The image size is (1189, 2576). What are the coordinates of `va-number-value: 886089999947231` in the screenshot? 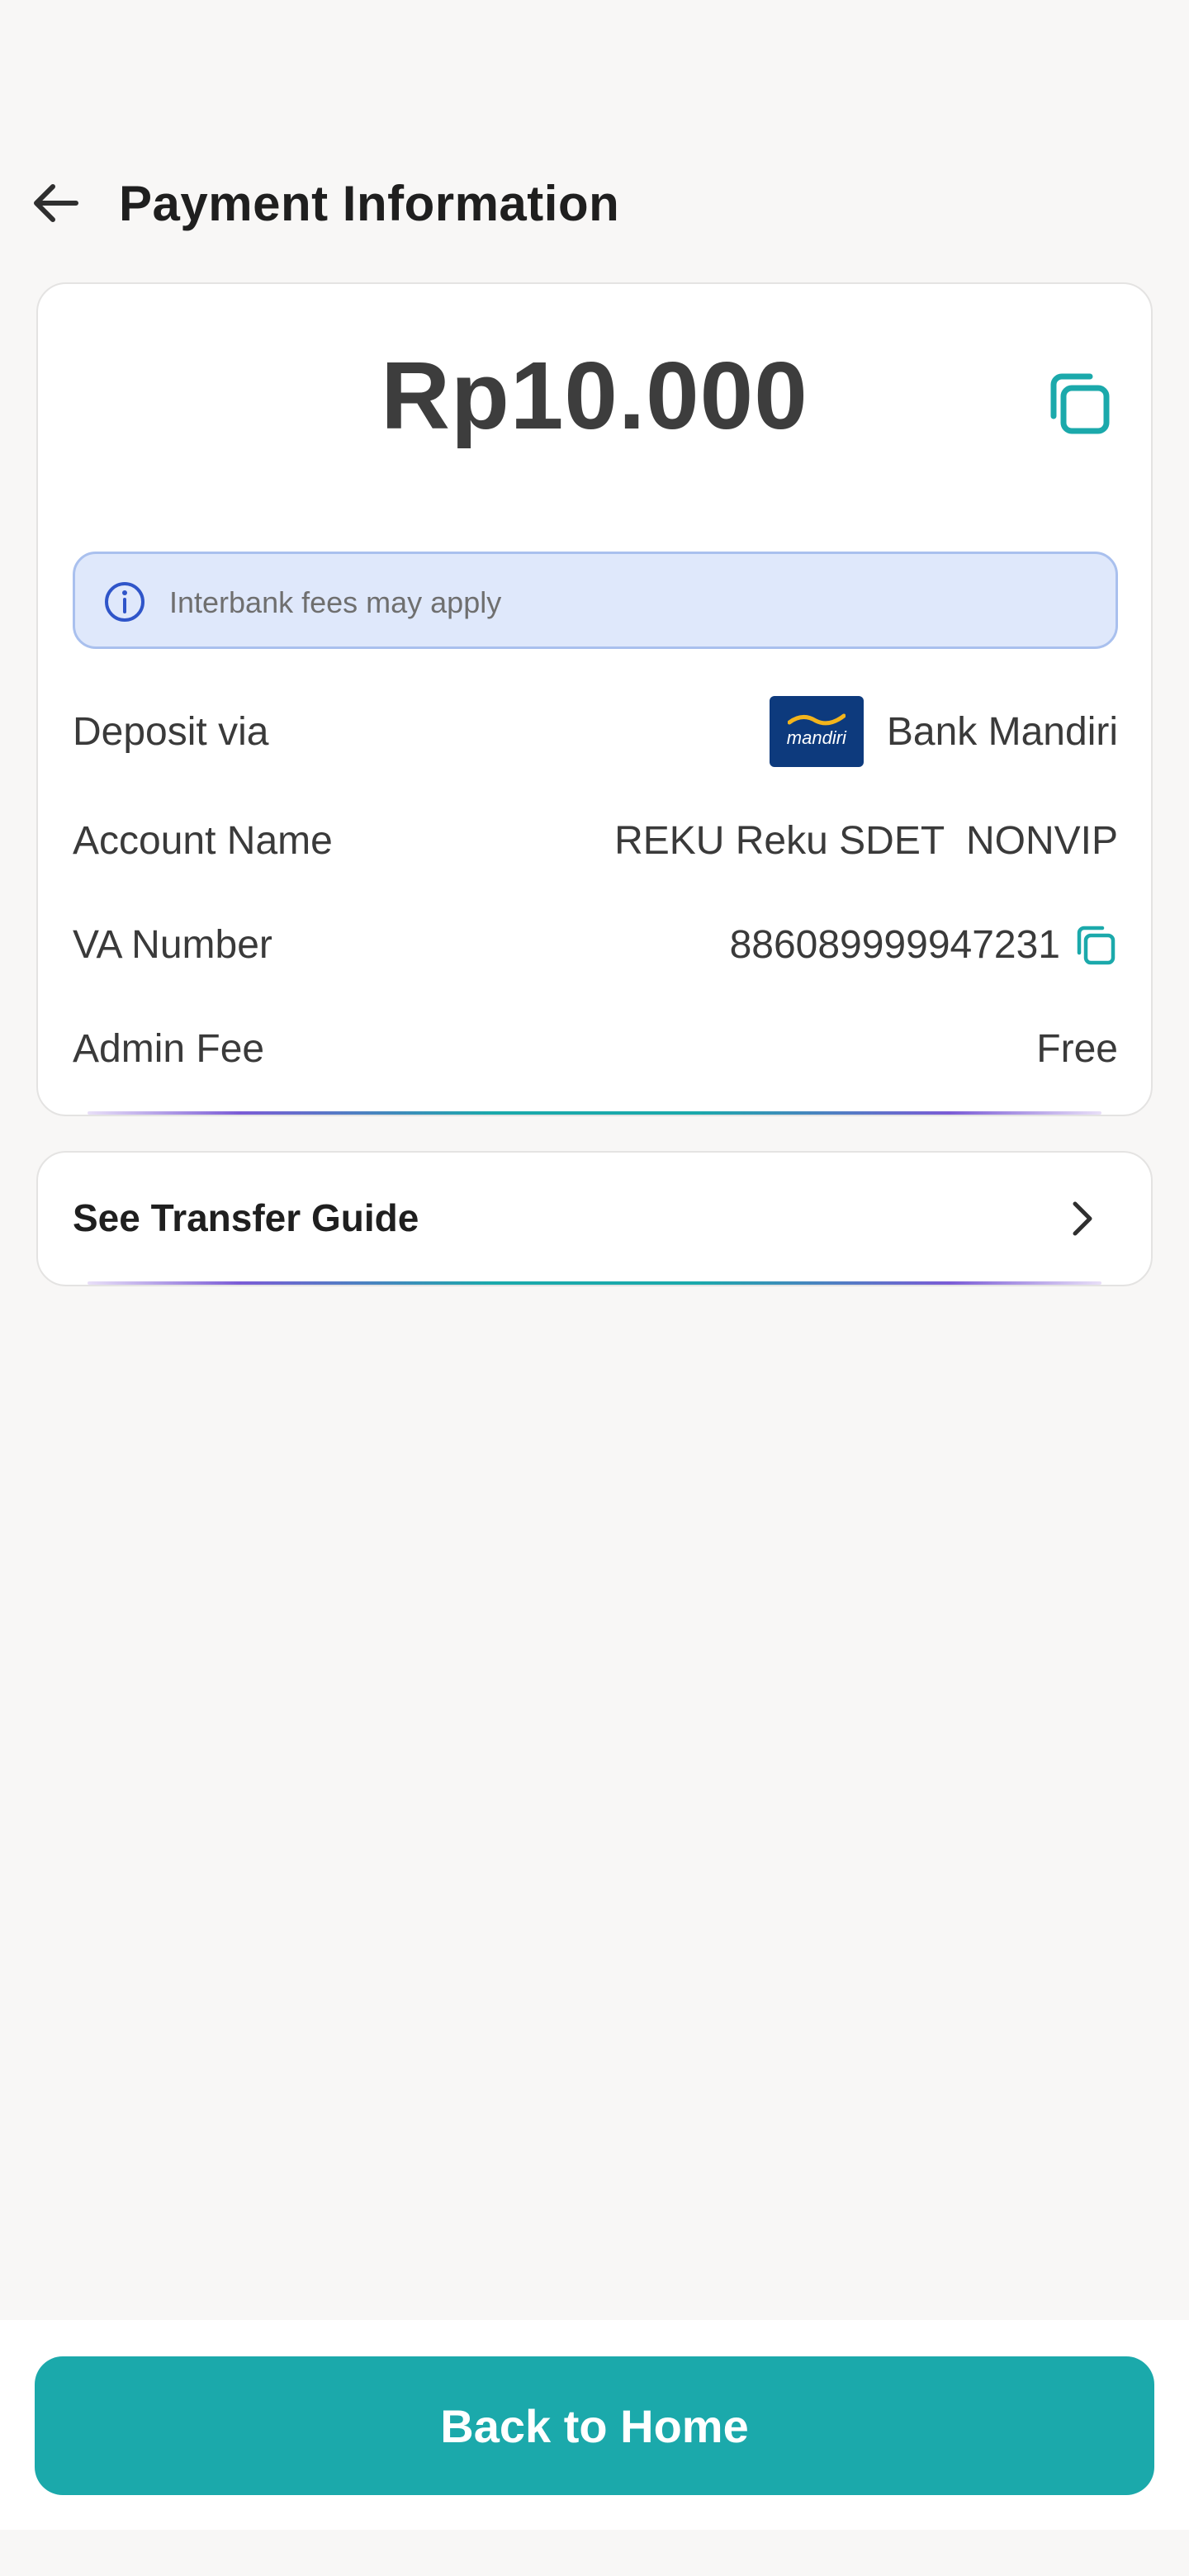 It's located at (894, 944).